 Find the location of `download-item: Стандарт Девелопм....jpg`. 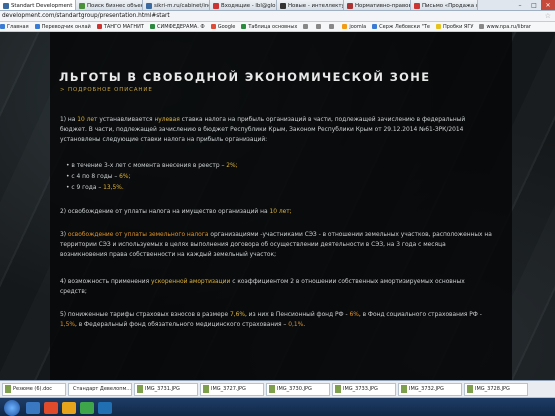

download-item: Стандарт Девелопм....jpg is located at coordinates (100, 389).